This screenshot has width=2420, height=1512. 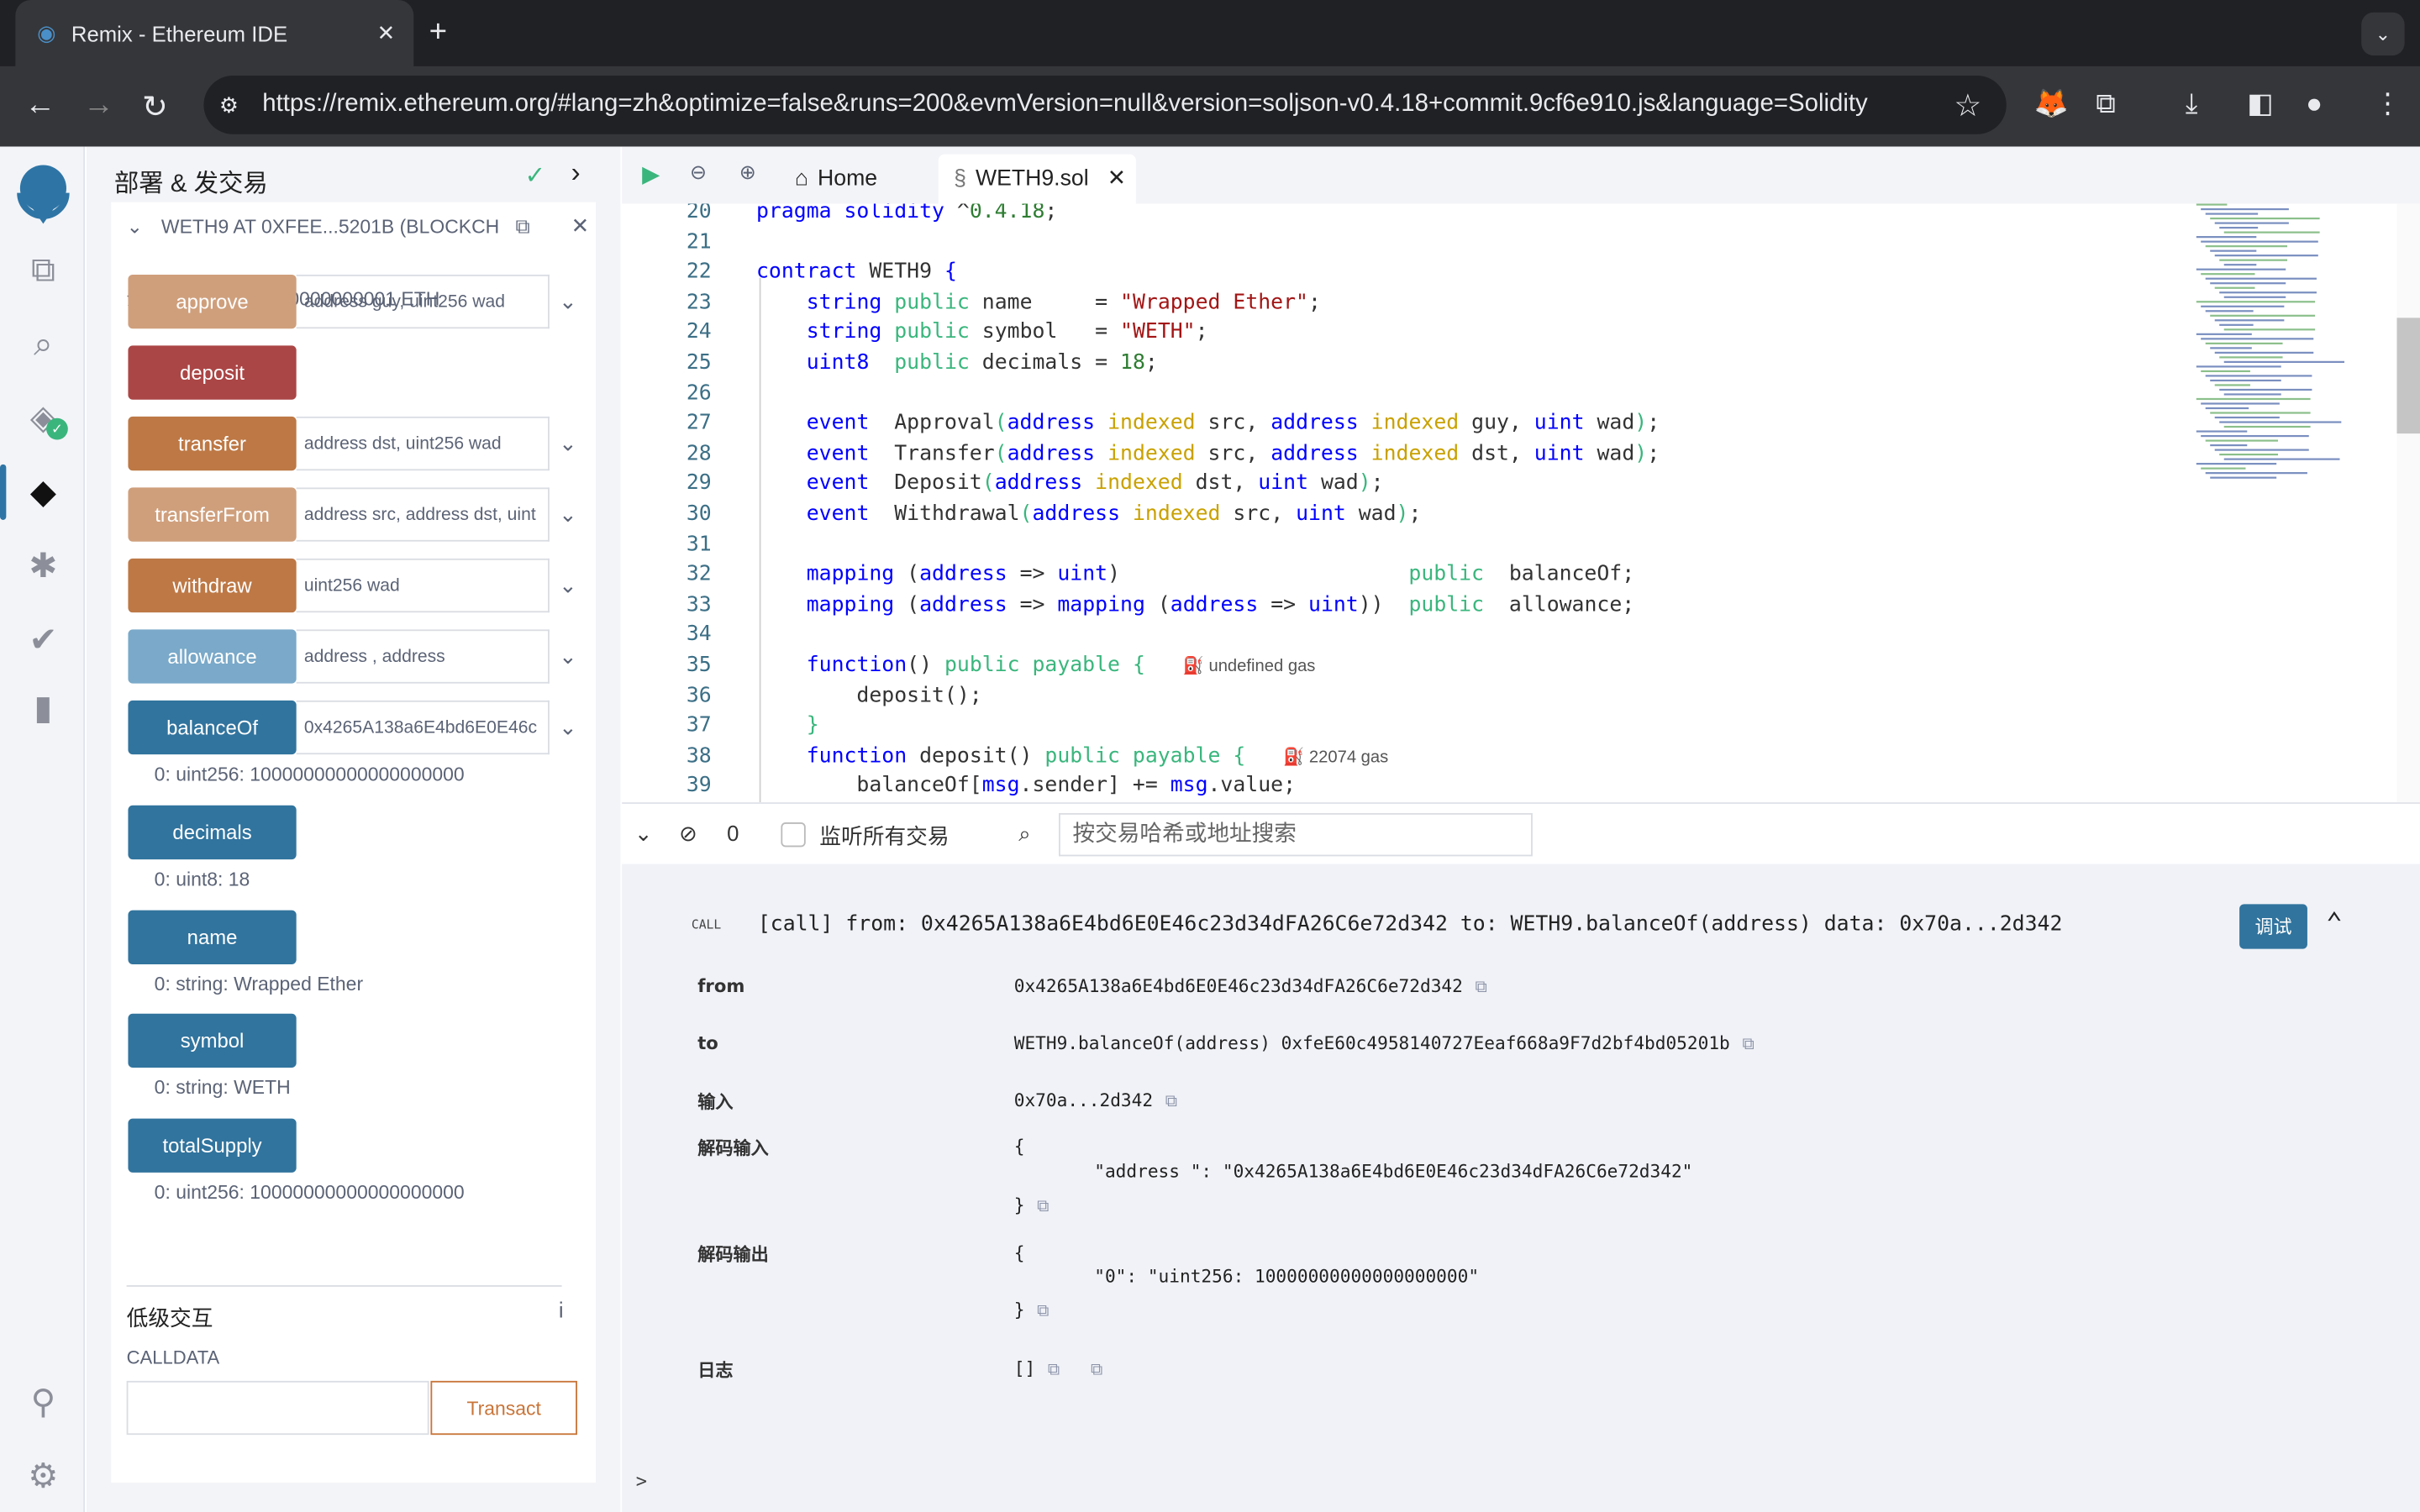 I want to click on terminal-prompt: >, so click(x=642, y=1481).